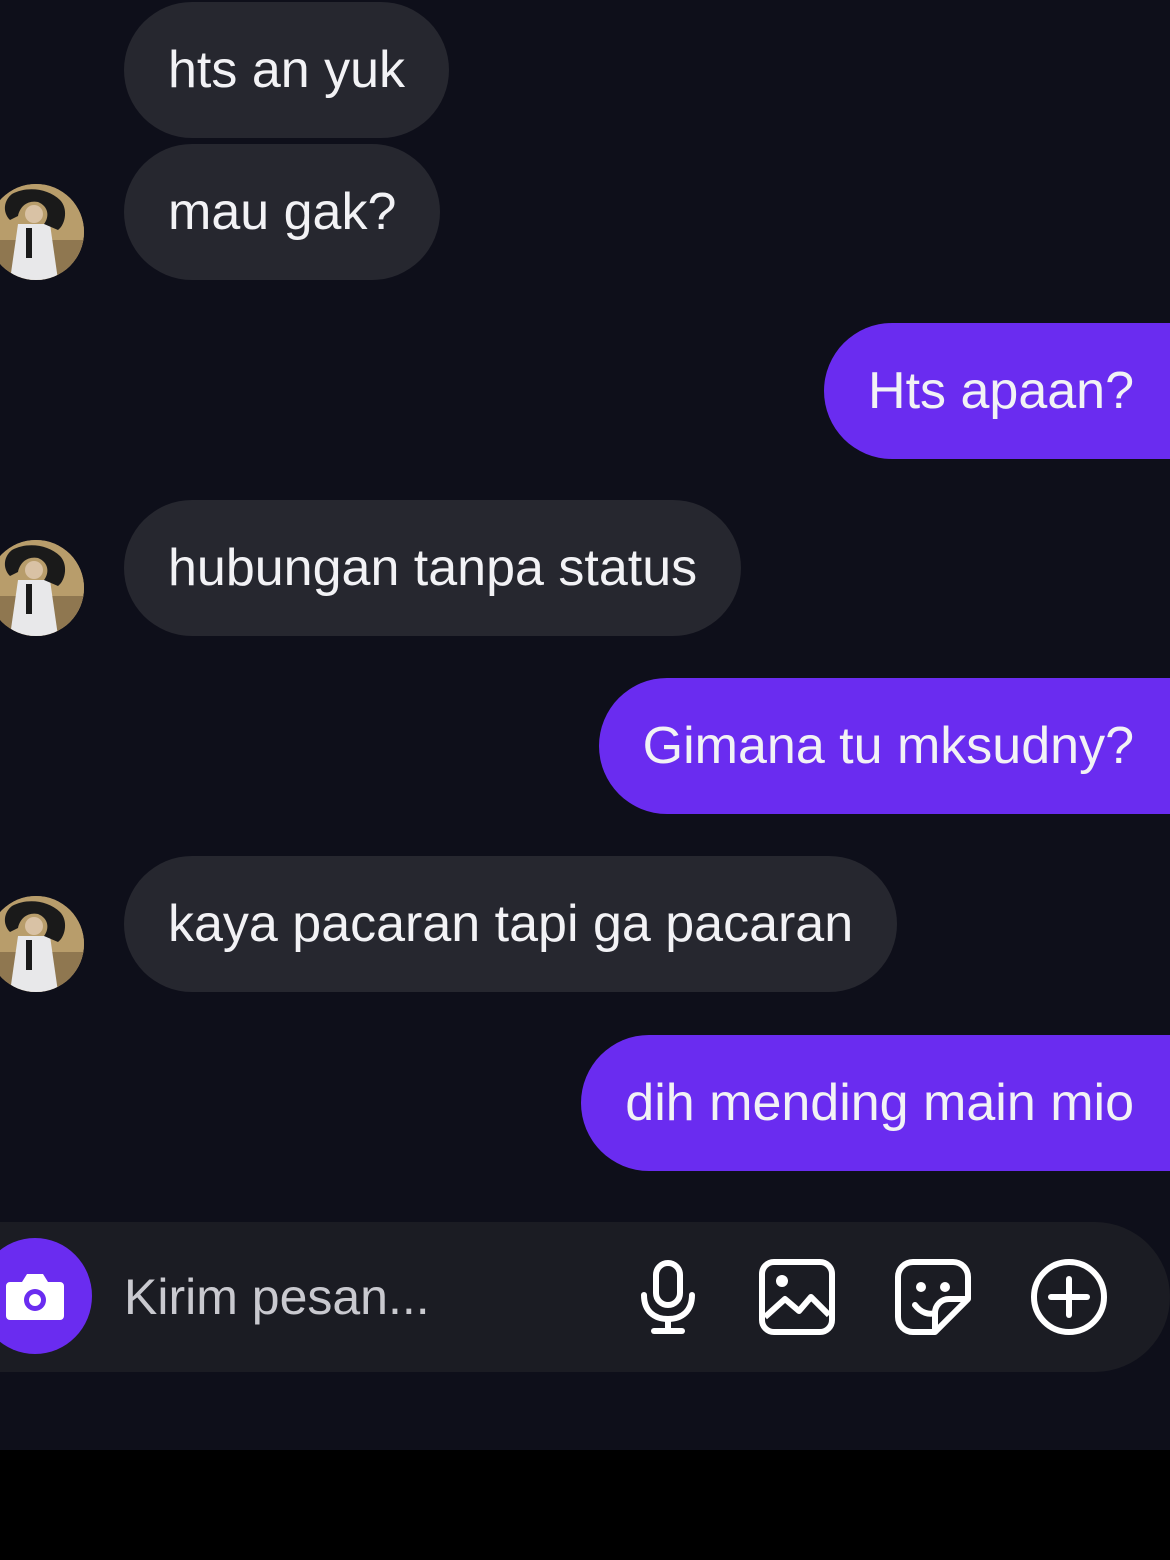 Image resolution: width=1170 pixels, height=1560 pixels. I want to click on message-text: mau gak?, so click(282, 212).